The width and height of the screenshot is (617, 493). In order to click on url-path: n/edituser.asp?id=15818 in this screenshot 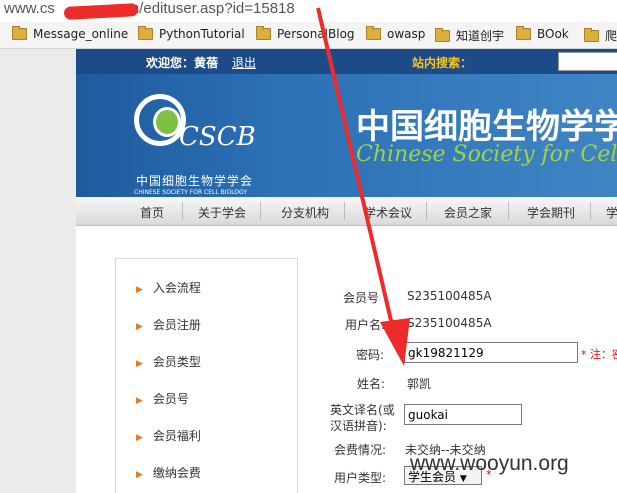, I will do `click(212, 8)`.